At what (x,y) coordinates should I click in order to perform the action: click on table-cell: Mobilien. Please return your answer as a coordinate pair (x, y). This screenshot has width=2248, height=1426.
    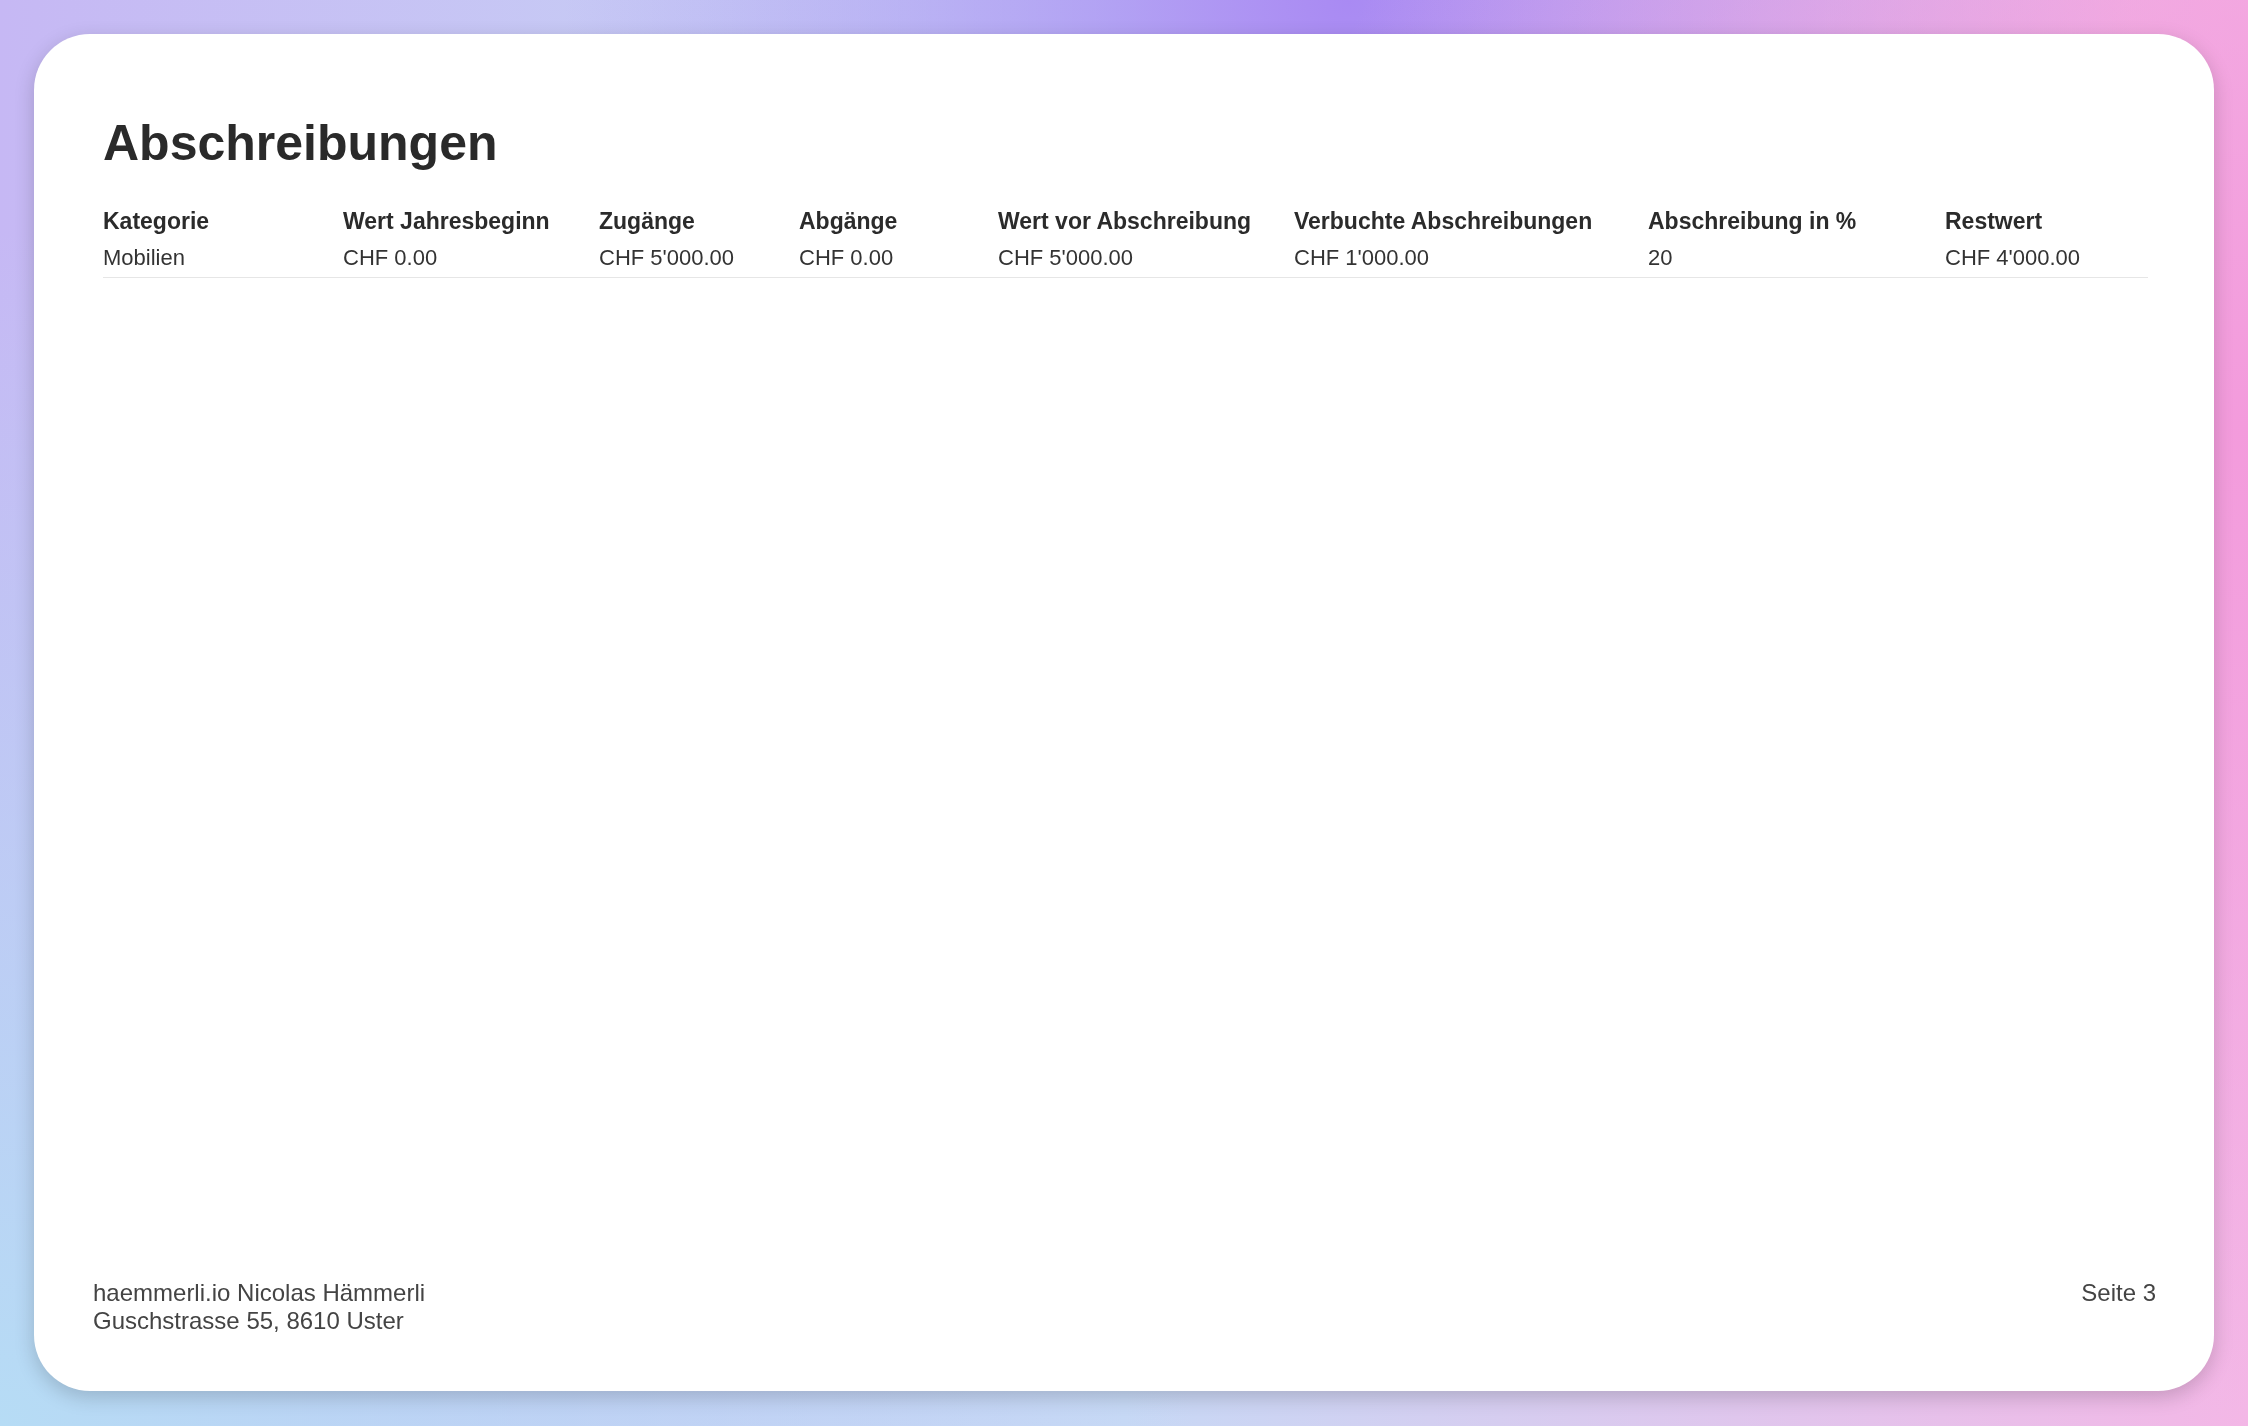
    Looking at the image, I should click on (223, 261).